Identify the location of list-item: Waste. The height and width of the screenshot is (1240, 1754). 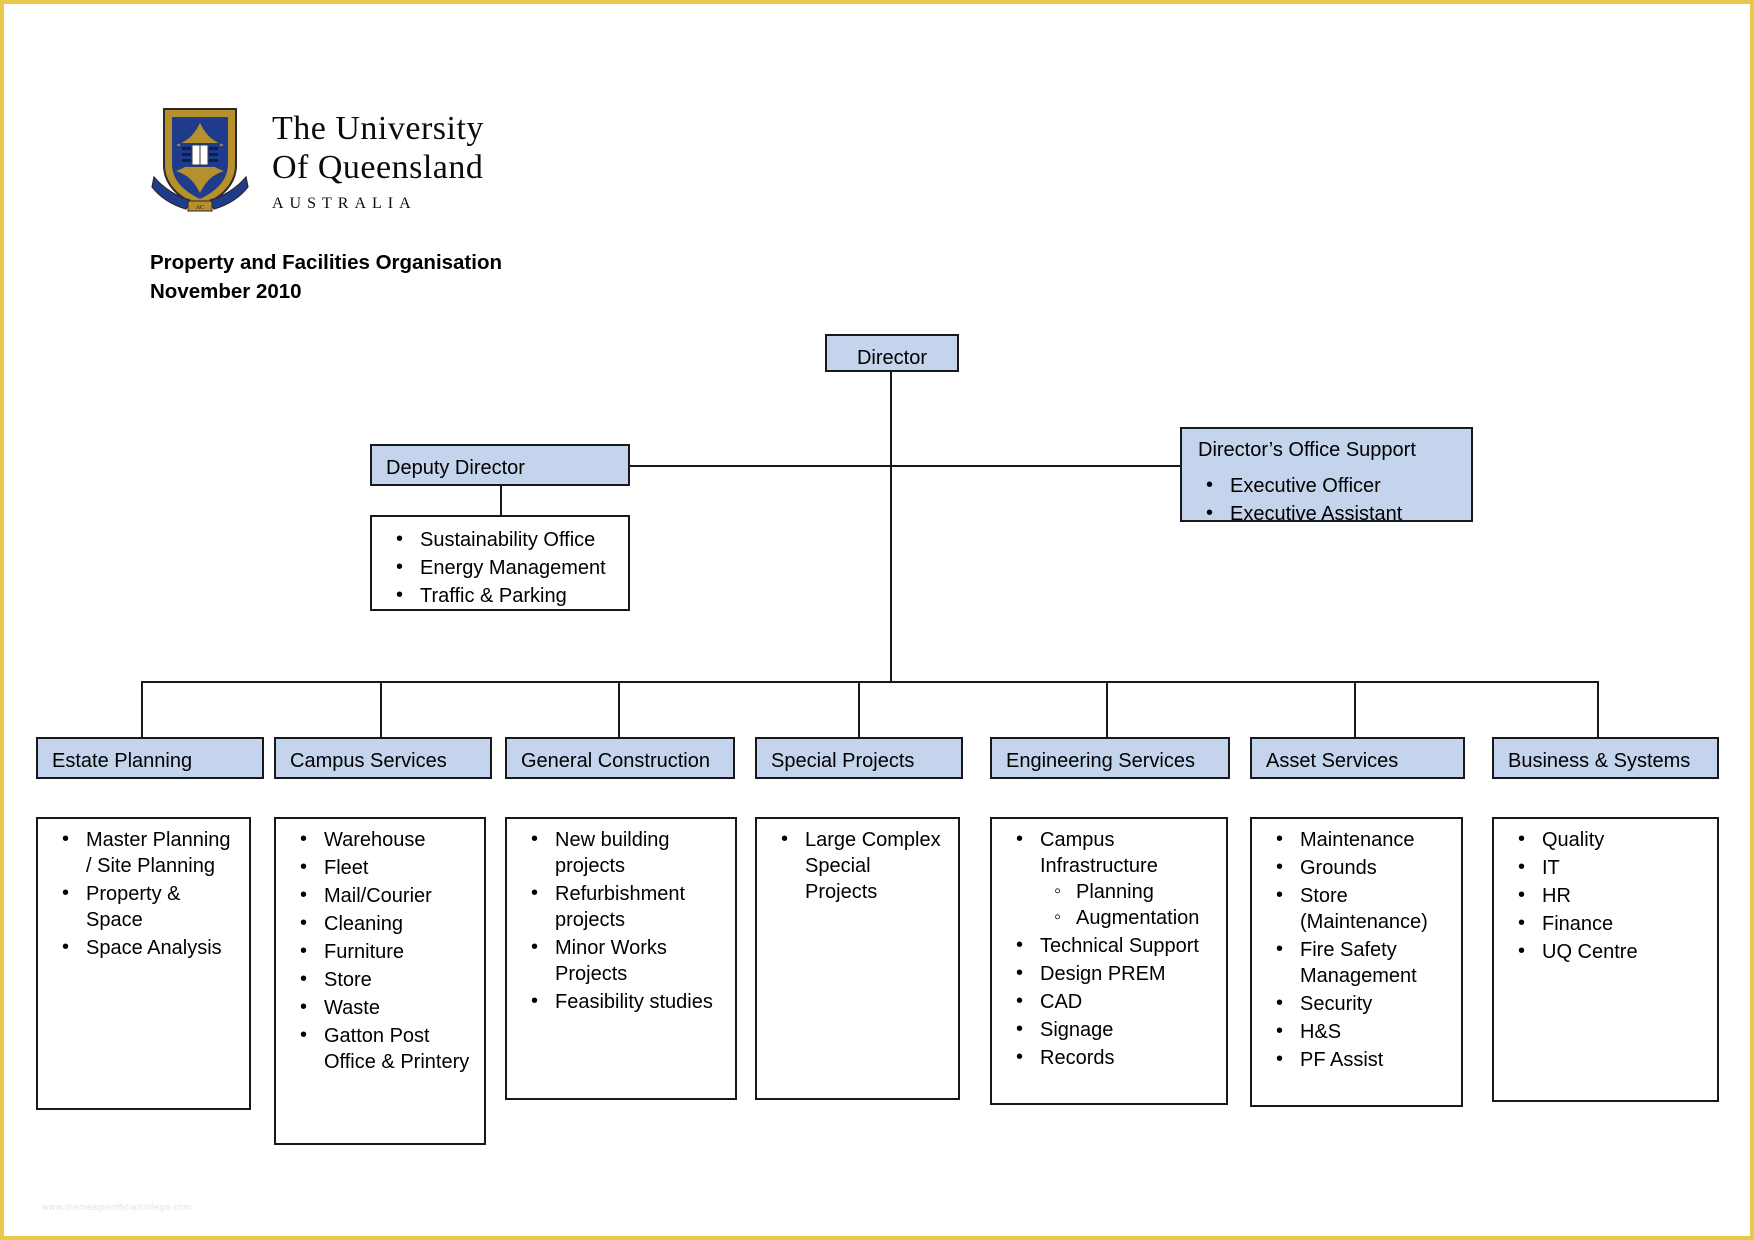
(387, 1007).